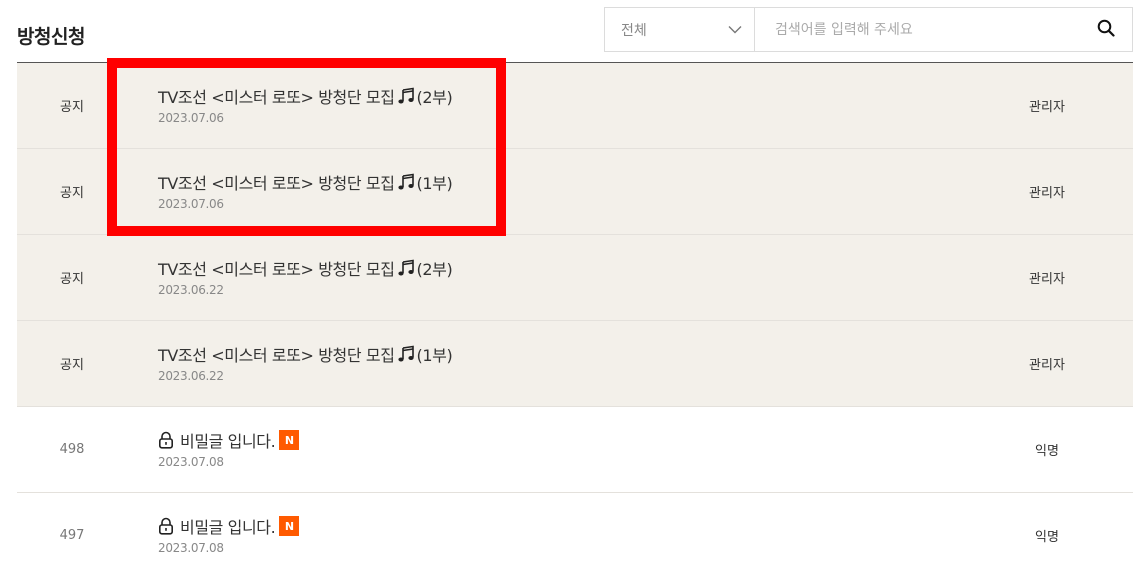 The width and height of the screenshot is (1138, 562). What do you see at coordinates (634, 30) in the screenshot?
I see `search-category-value: 전체` at bounding box center [634, 30].